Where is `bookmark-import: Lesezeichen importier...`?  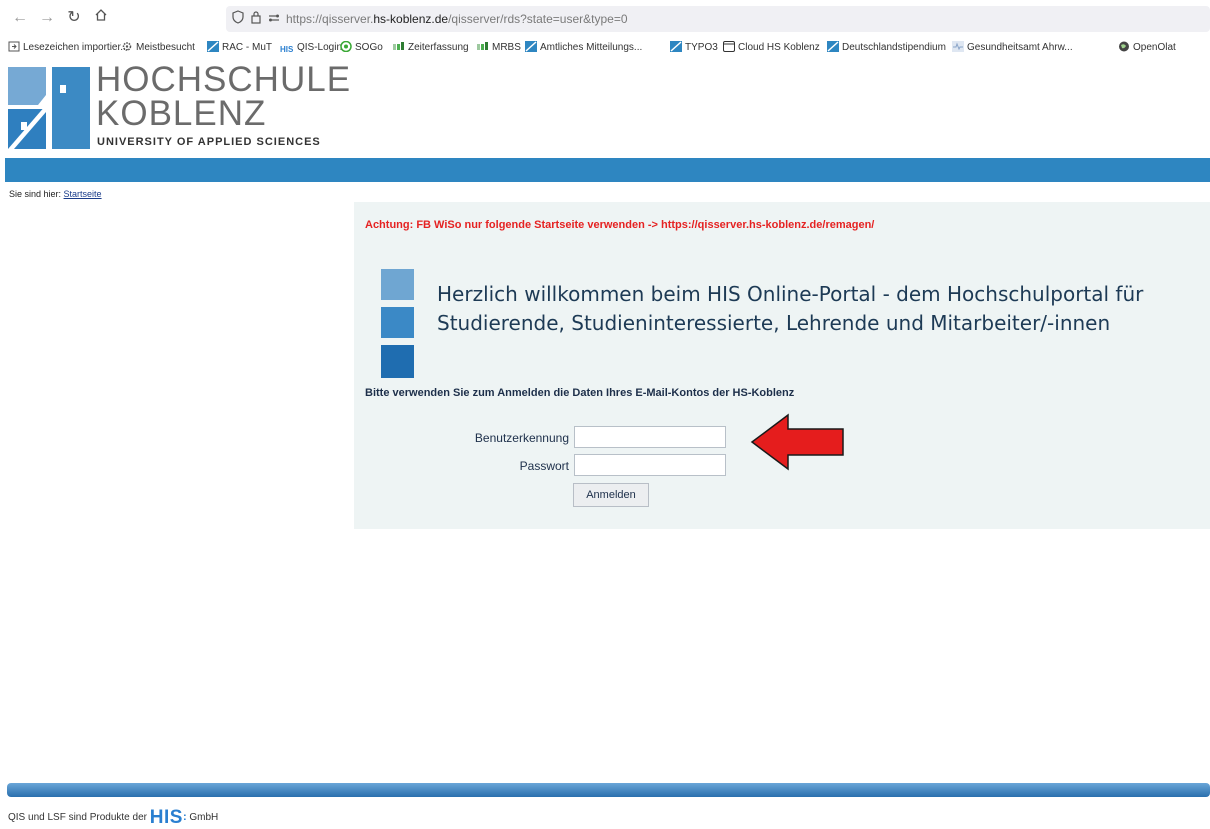 bookmark-import: Lesezeichen importier... is located at coordinates (68, 48).